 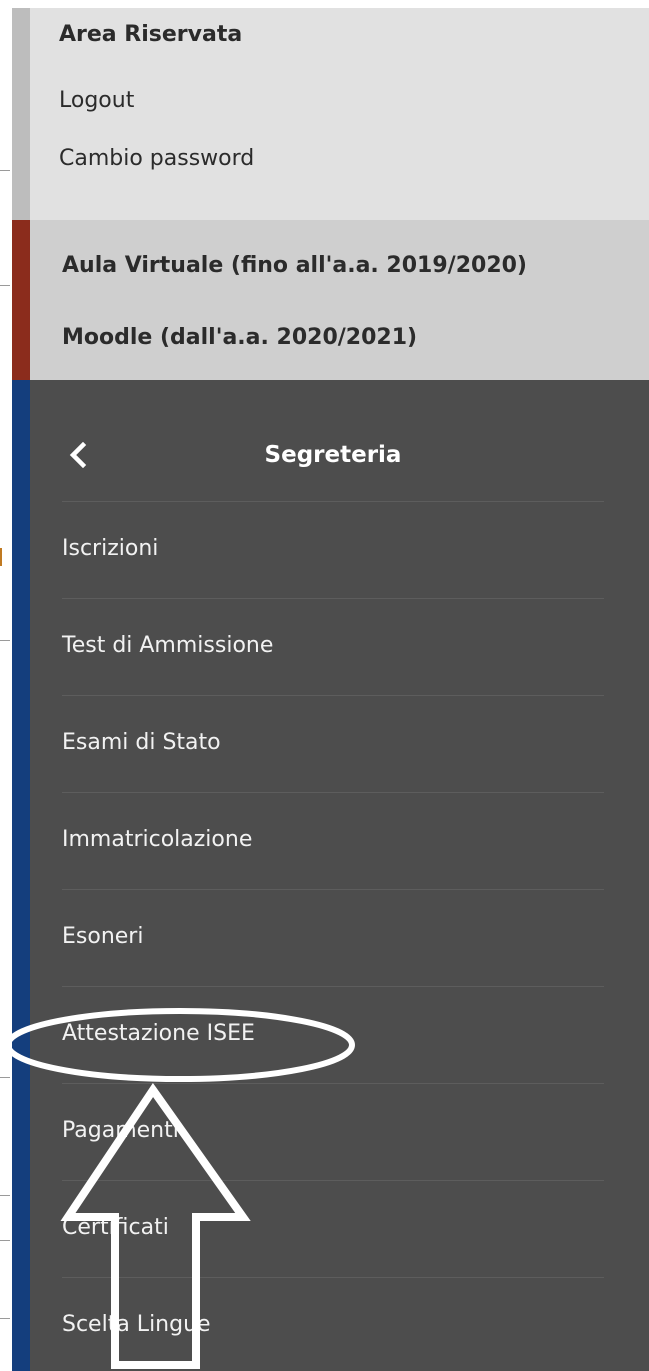 What do you see at coordinates (136, 1324) in the screenshot?
I see `menu-item-label: Scelta Lingue` at bounding box center [136, 1324].